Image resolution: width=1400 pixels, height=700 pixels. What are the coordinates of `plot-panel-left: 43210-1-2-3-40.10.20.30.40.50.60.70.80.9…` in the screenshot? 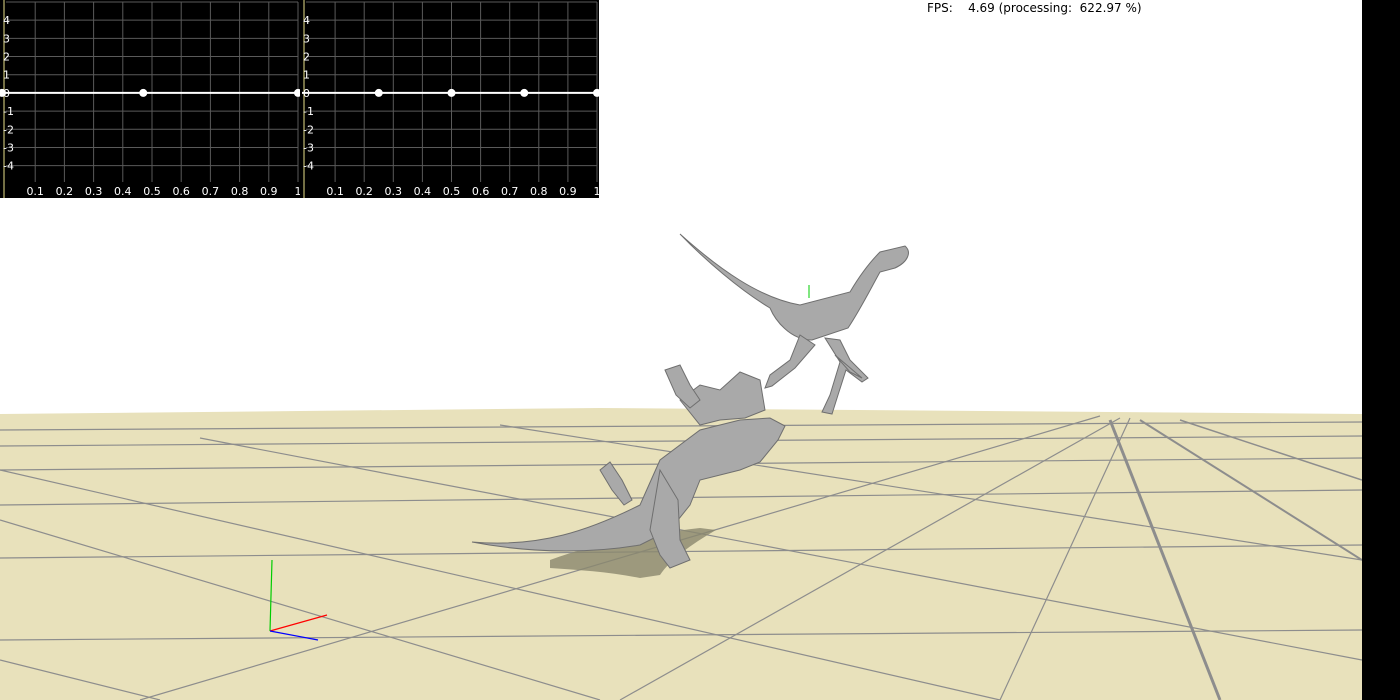 It's located at (150, 99).